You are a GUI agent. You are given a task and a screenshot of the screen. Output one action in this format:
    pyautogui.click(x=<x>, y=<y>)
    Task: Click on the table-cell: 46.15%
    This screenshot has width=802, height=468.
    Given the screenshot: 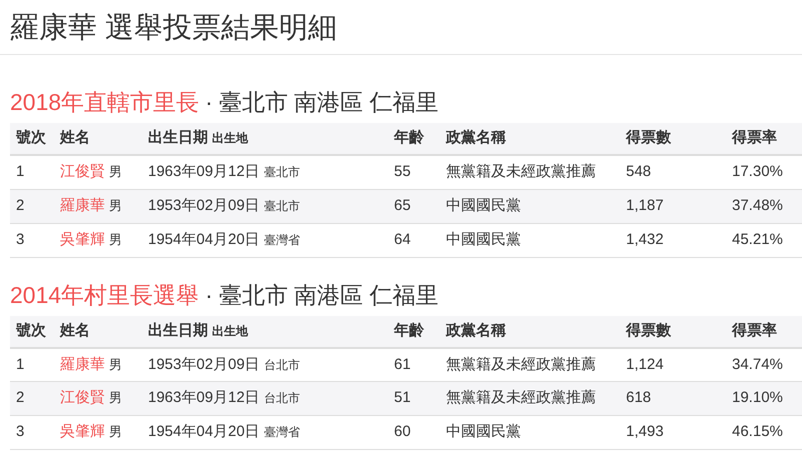 What is the action you would take?
    pyautogui.click(x=757, y=431)
    